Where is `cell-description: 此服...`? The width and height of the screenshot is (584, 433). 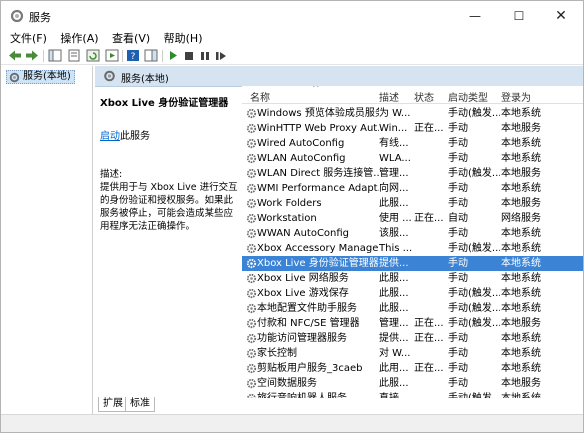
cell-description: 此服... is located at coordinates (394, 308).